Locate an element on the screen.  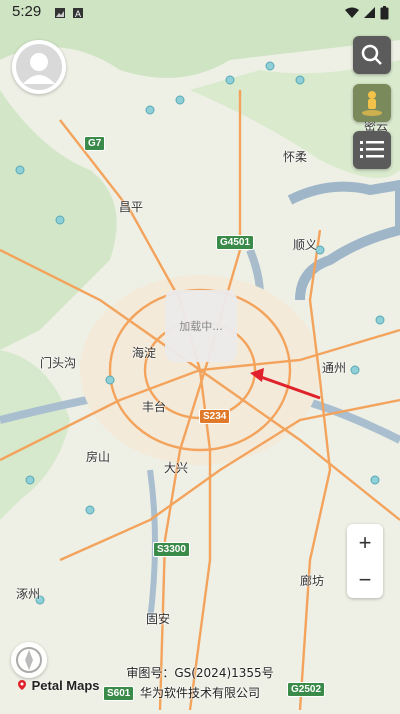
place-label: 涿州 is located at coordinates (28, 594).